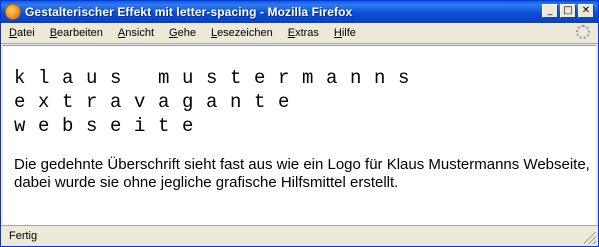 This screenshot has height=247, width=599. Describe the element at coordinates (344, 33) in the screenshot. I see `menu-hilfe: Hilfe` at that location.